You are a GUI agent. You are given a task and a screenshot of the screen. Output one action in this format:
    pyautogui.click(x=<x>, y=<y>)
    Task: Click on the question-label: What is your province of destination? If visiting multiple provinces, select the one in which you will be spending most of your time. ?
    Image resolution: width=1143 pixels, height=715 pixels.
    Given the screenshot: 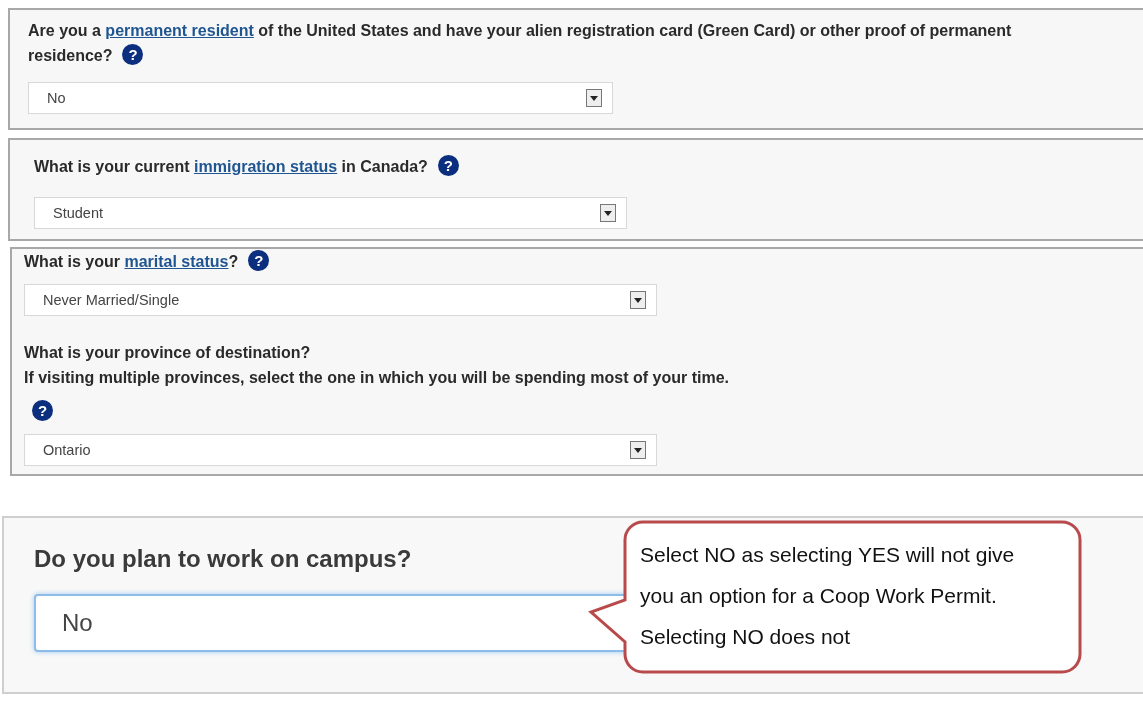 What is the action you would take?
    pyautogui.click(x=376, y=383)
    